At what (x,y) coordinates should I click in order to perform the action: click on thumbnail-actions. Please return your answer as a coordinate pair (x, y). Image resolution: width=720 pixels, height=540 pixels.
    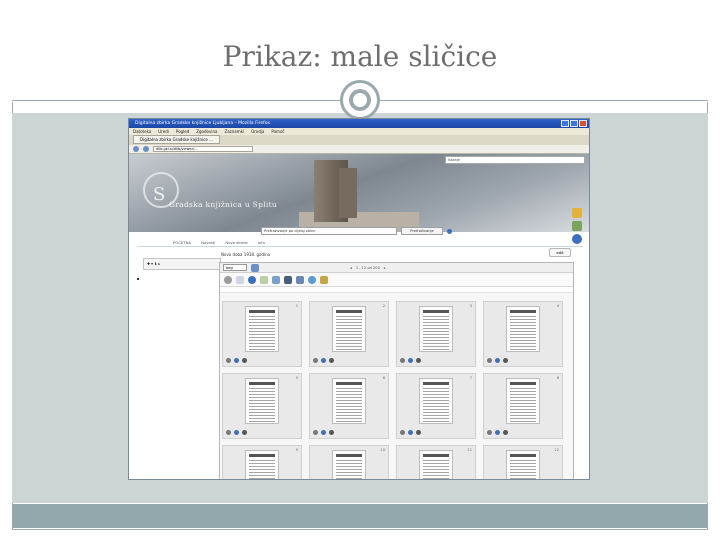
    Looking at the image, I should click on (323, 360).